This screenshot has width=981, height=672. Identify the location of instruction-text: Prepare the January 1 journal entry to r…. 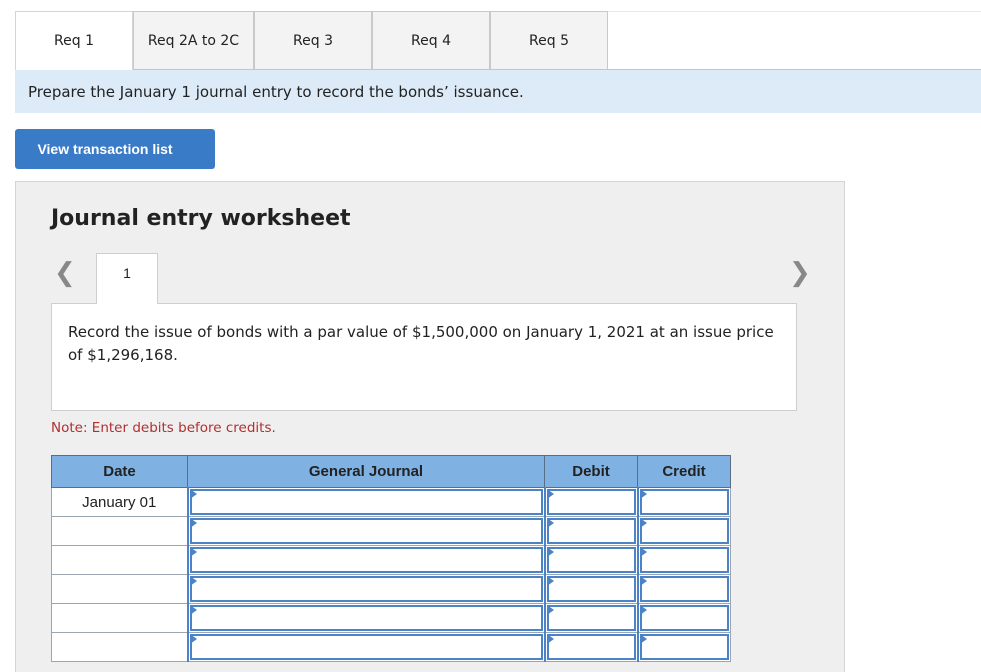
(276, 91).